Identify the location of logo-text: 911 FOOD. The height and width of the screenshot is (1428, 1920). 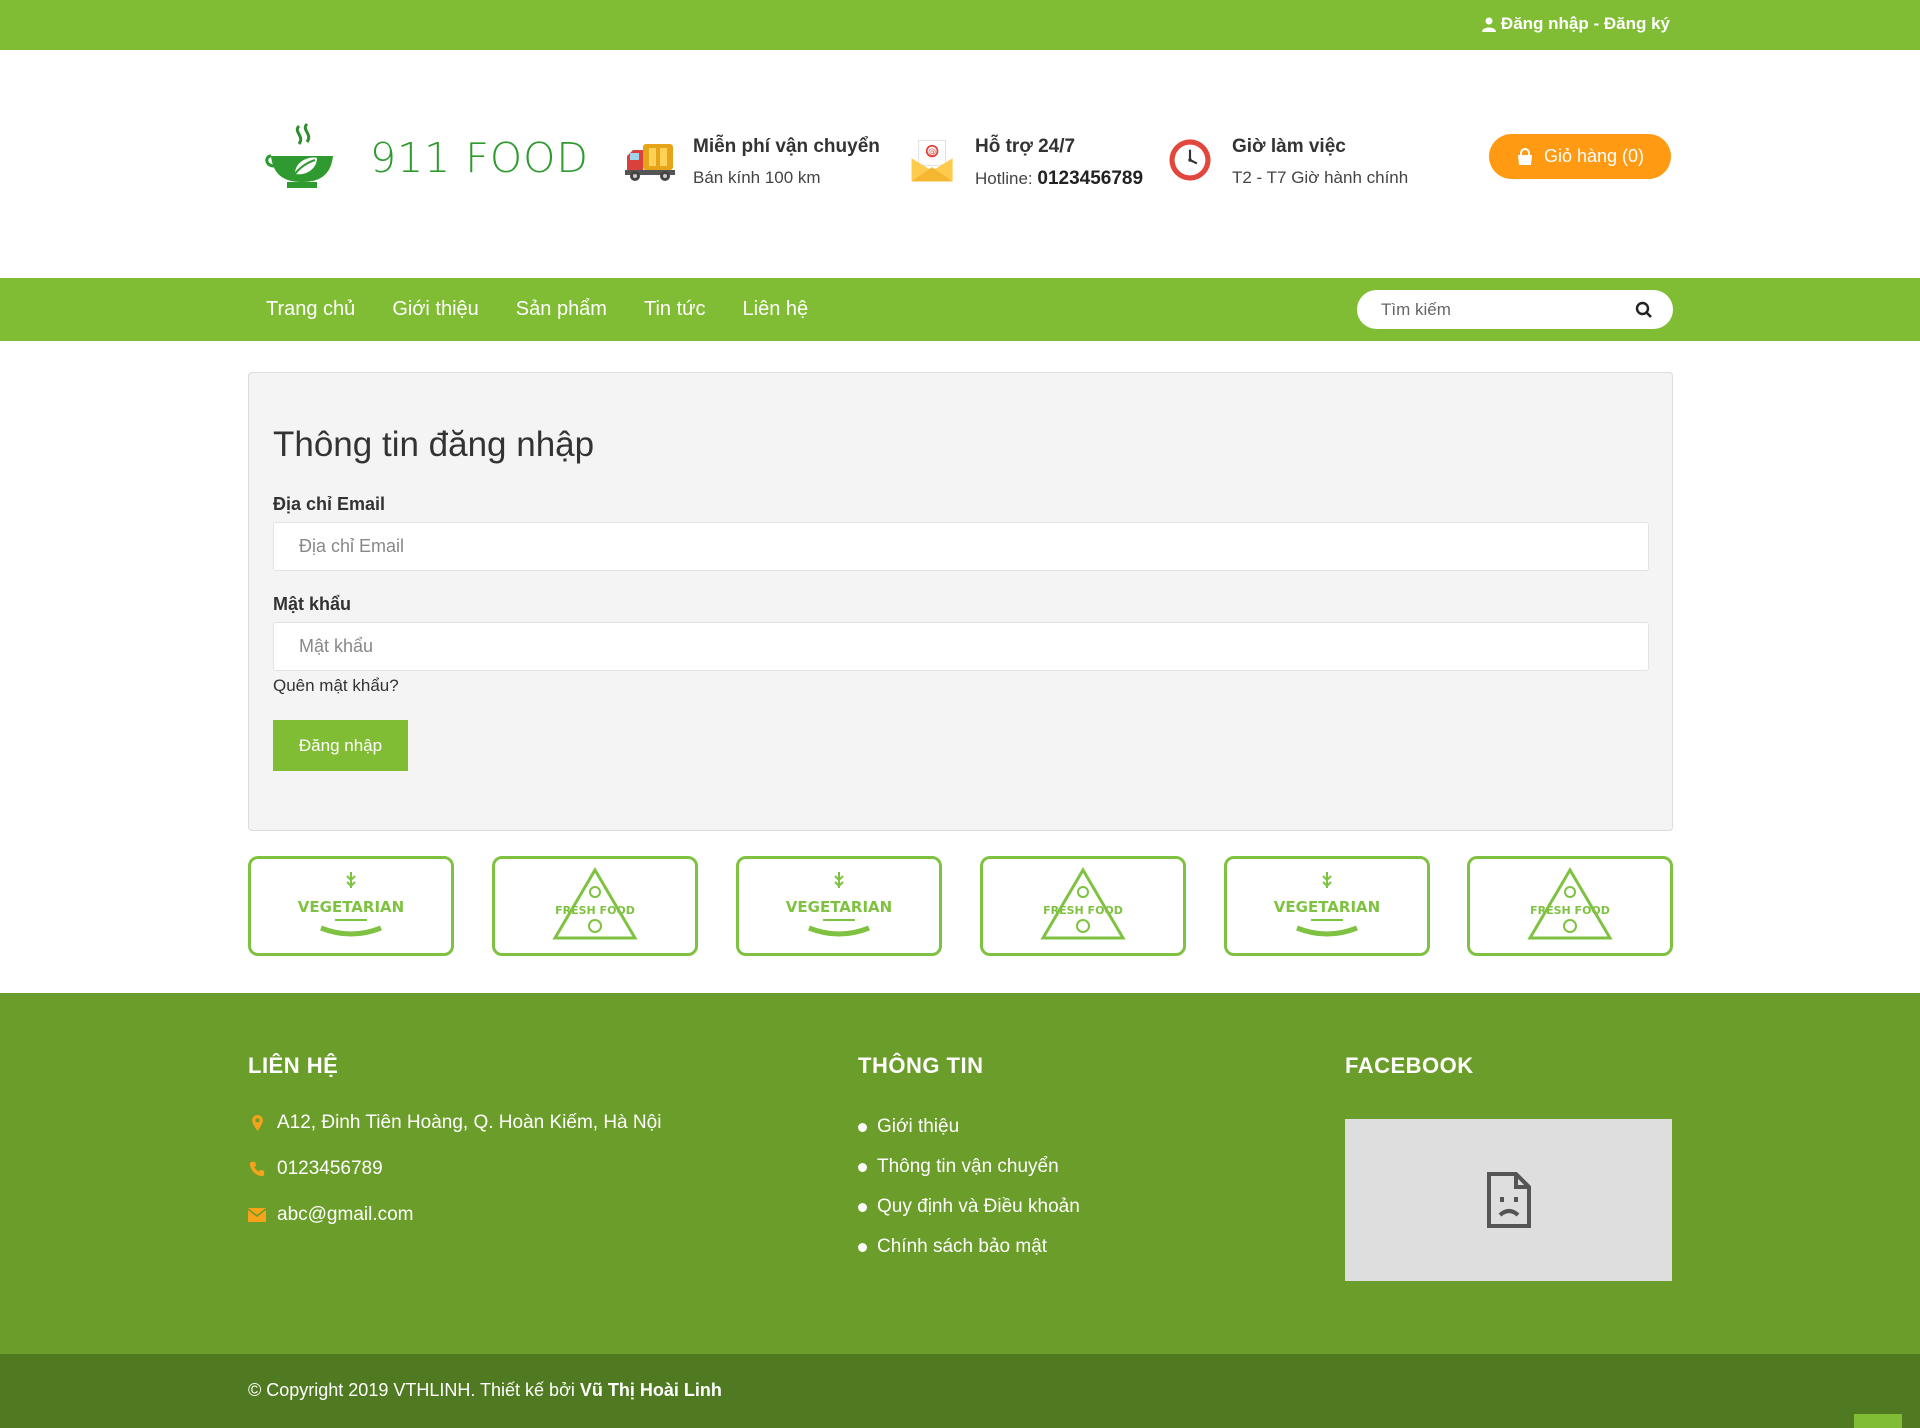
(479, 157).